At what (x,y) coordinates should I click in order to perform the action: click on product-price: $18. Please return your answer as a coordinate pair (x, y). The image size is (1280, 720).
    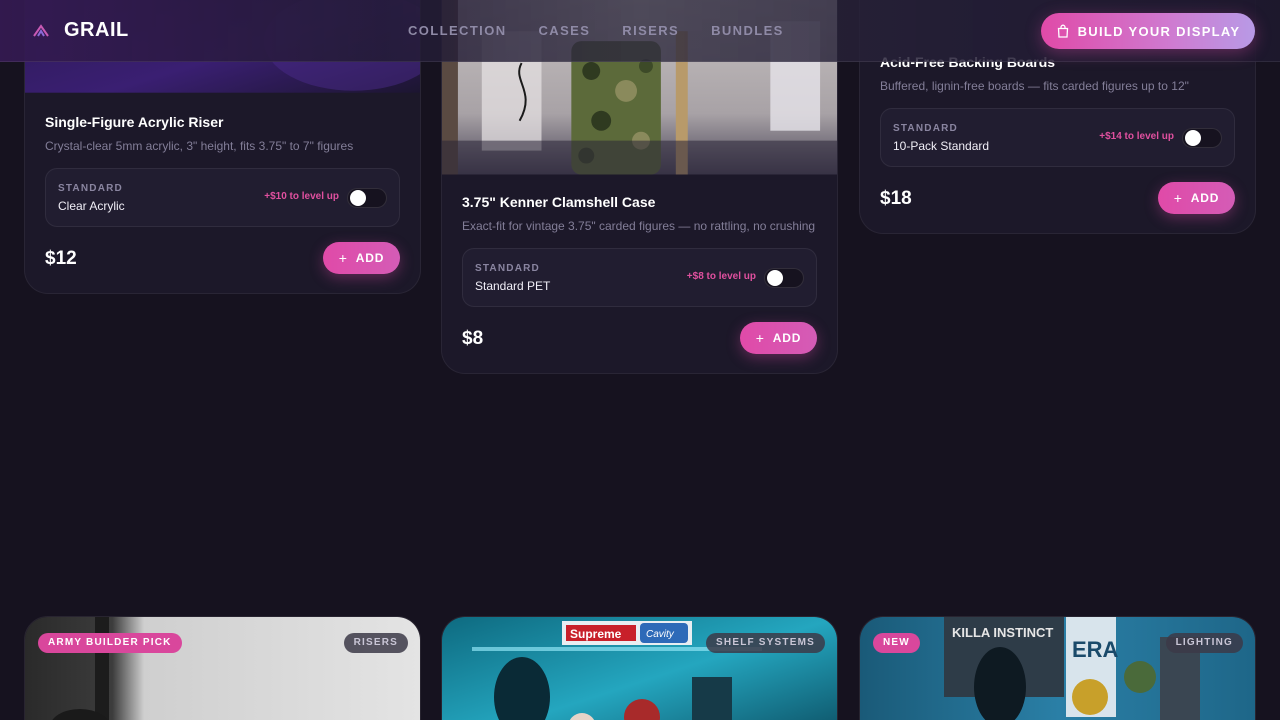
    Looking at the image, I should click on (896, 198).